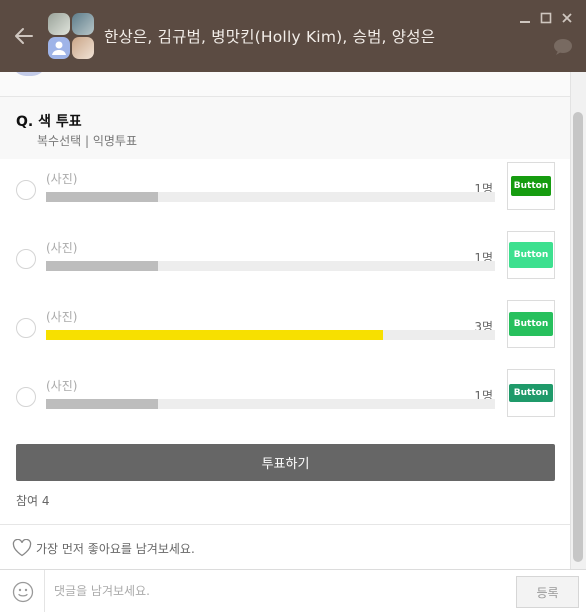  I want to click on scrollbar-thumb, so click(578, 337).